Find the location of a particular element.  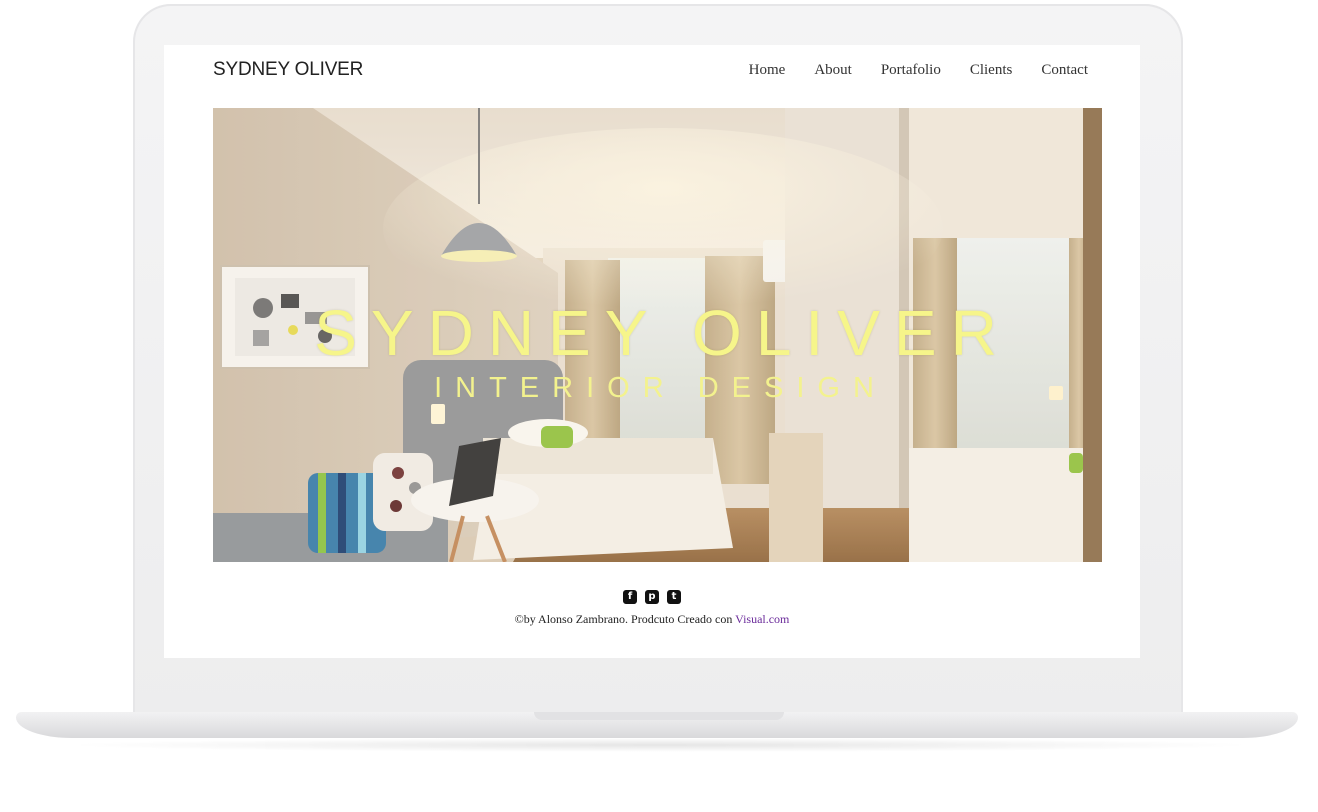

facebook-icon: f is located at coordinates (630, 597).